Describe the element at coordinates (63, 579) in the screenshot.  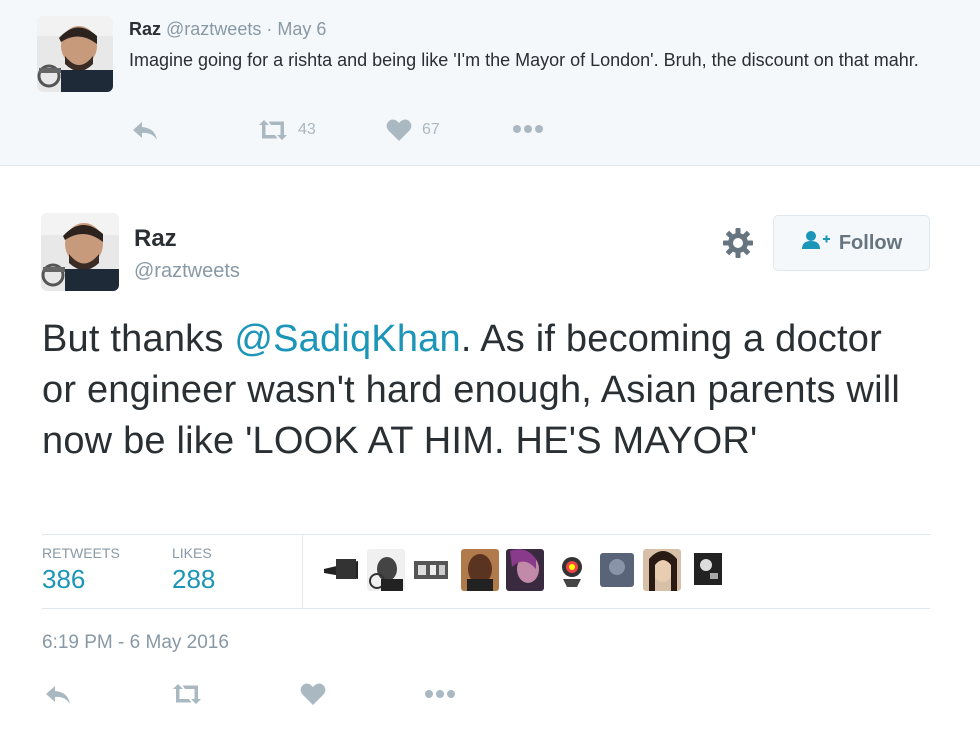
I see `retweets-value: 386` at that location.